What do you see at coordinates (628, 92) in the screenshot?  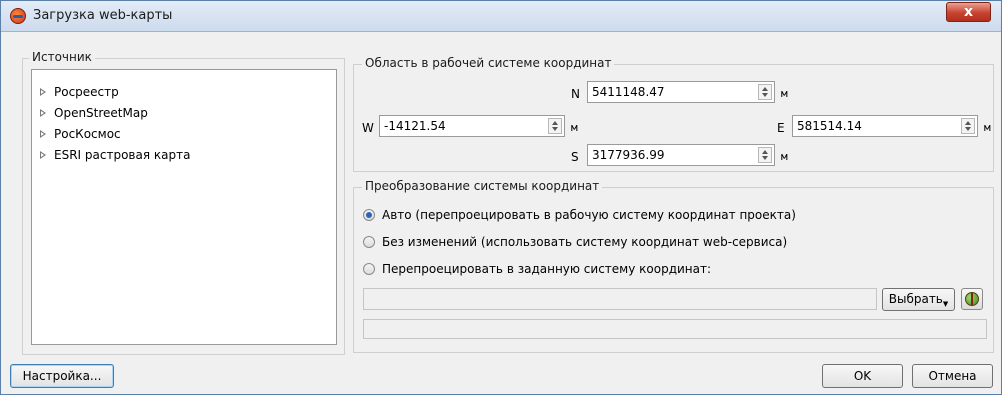 I see `north-value: 5411148.47` at bounding box center [628, 92].